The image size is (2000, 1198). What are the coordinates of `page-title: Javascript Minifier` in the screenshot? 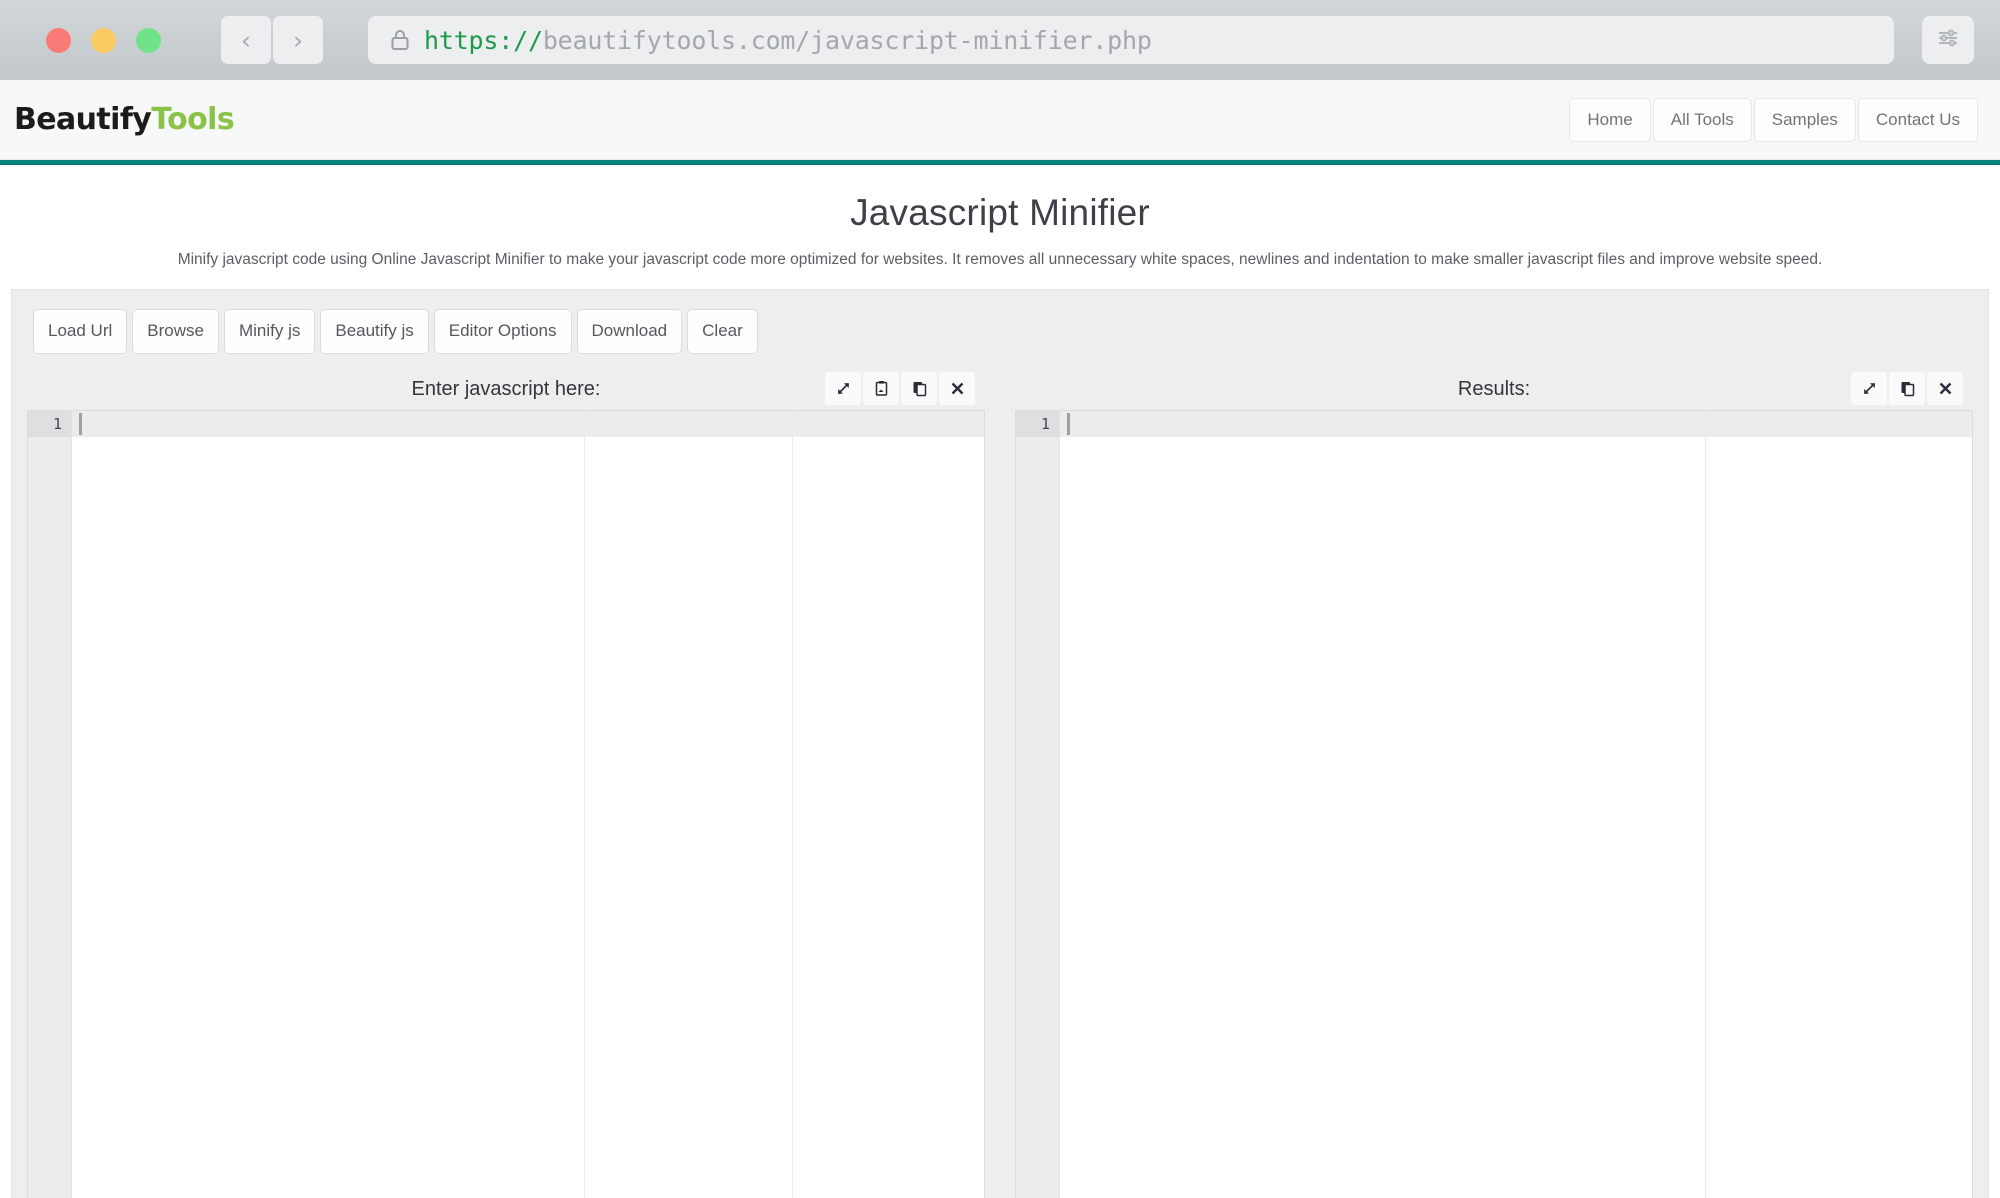 It's located at (1000, 212).